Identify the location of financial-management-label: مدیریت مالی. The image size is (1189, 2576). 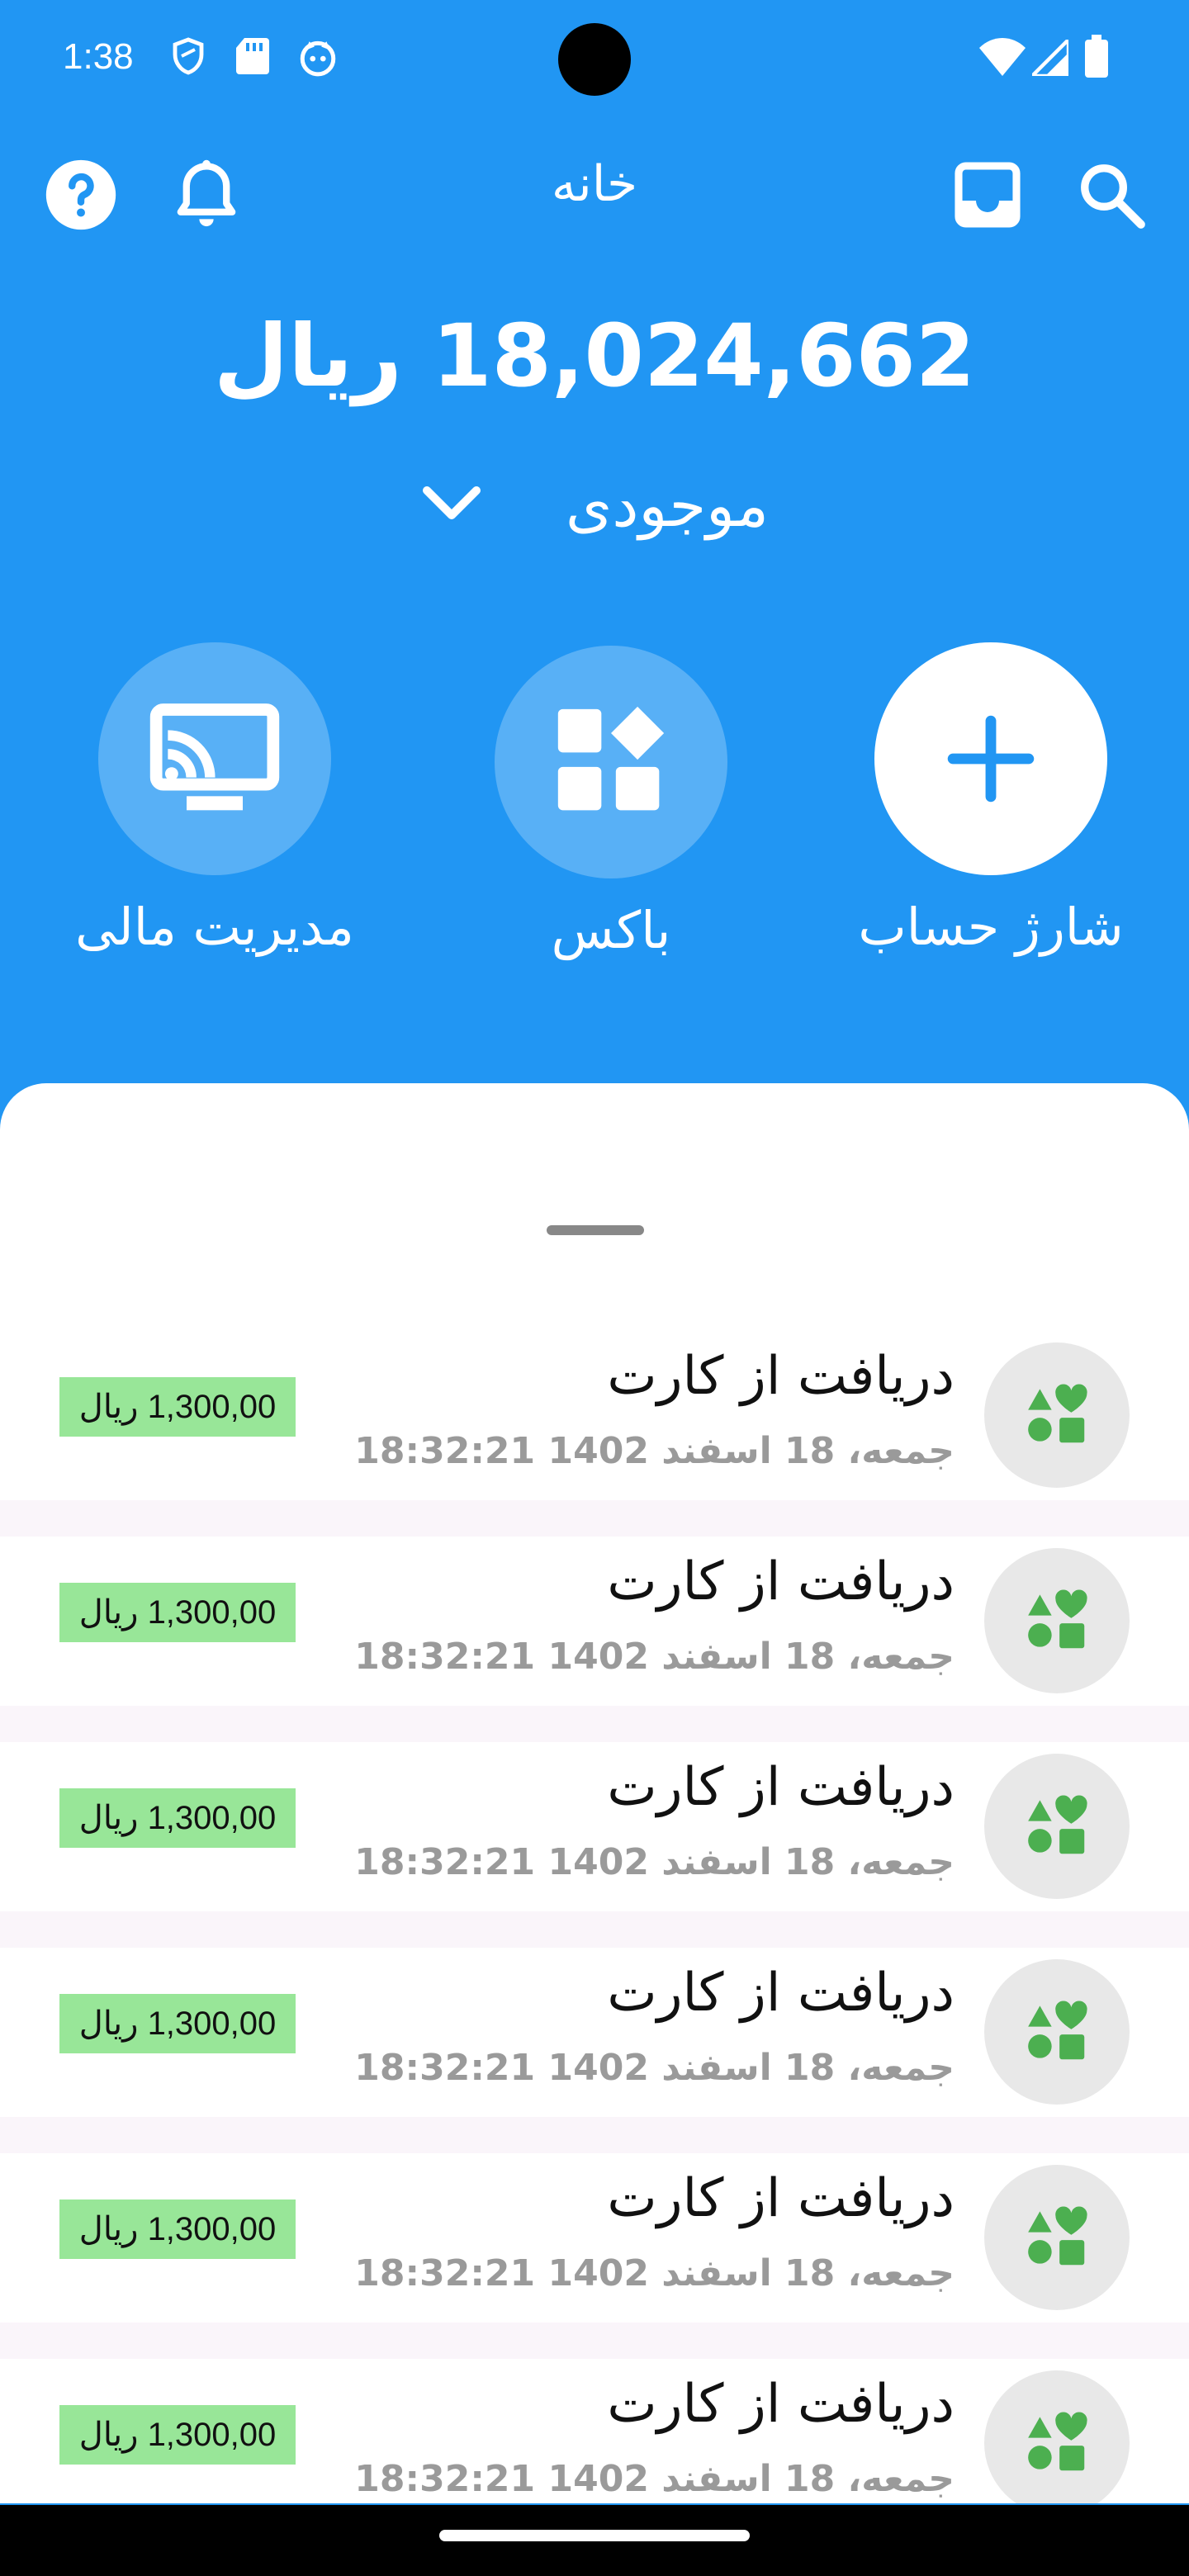
(214, 927).